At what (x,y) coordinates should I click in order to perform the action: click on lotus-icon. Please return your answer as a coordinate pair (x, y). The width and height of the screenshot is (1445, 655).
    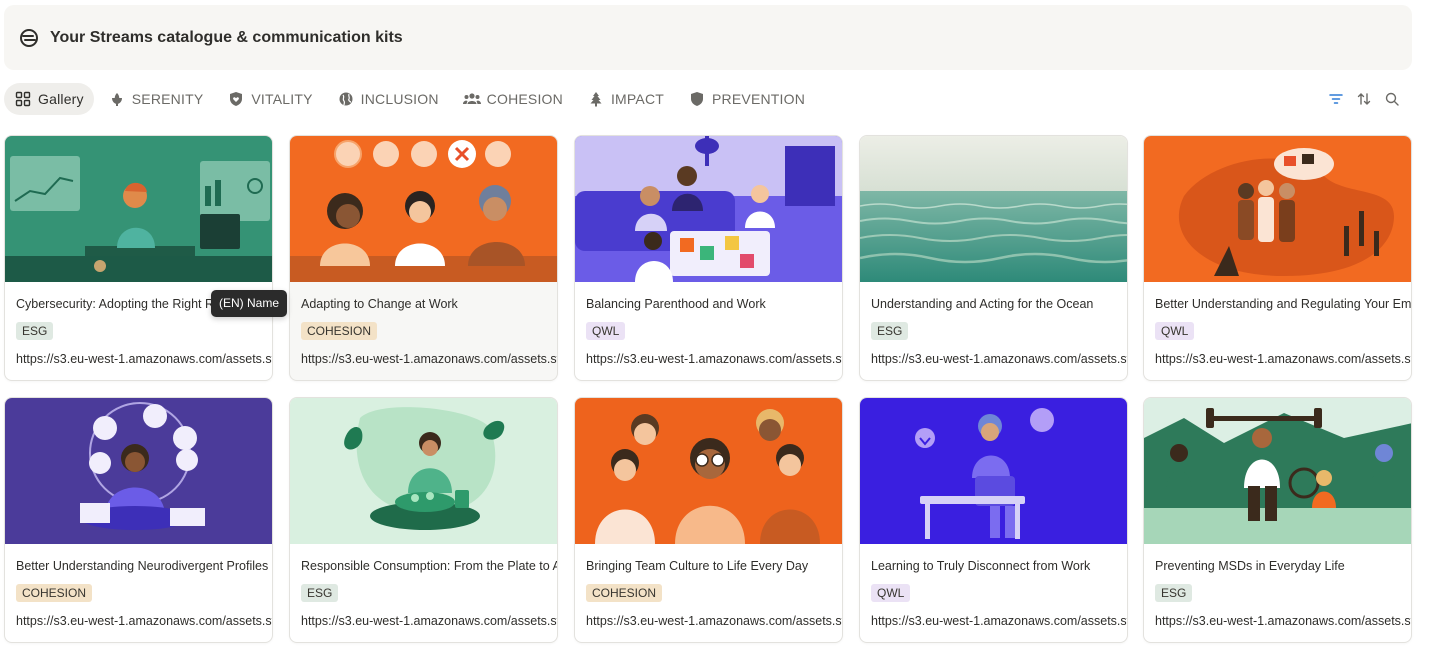
    Looking at the image, I should click on (117, 99).